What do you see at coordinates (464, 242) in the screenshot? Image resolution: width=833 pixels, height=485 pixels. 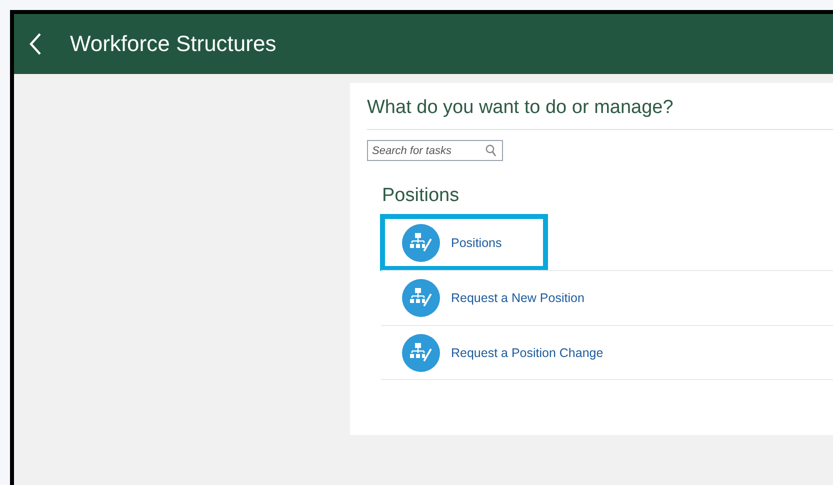 I see `task-item: Positions` at bounding box center [464, 242].